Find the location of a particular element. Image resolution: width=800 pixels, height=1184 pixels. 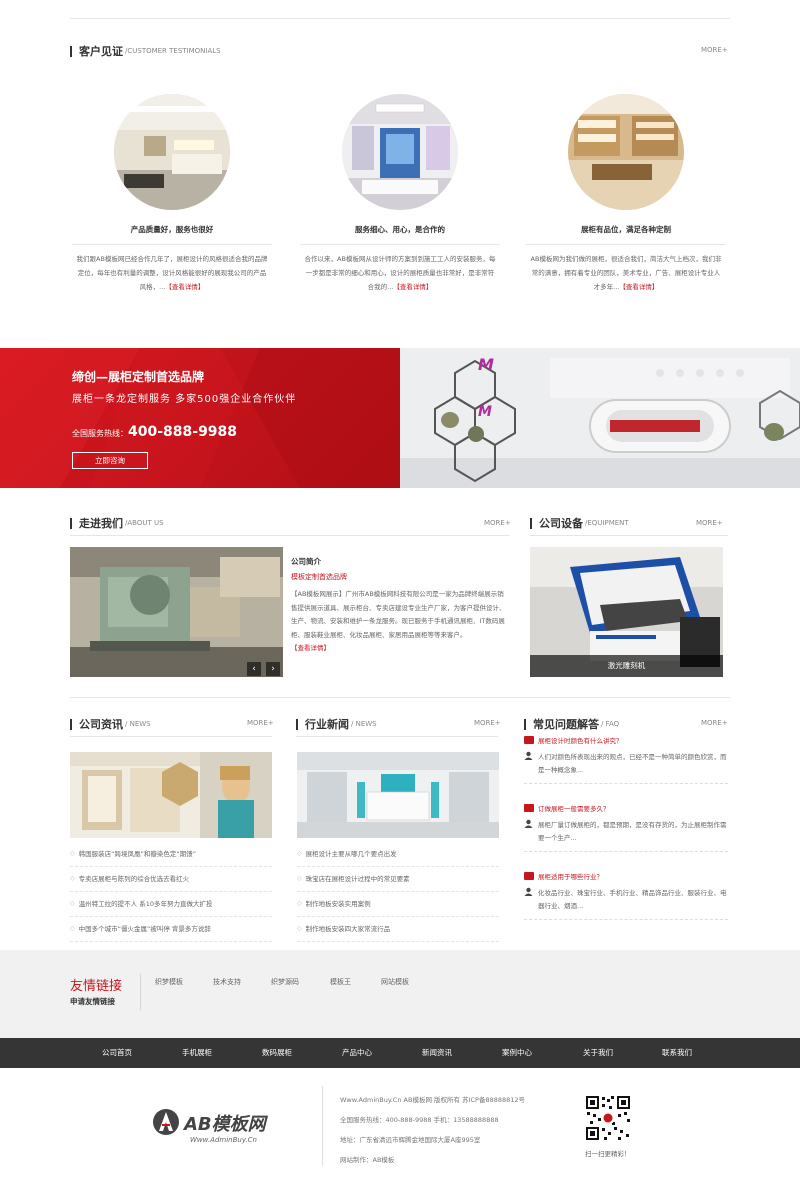

list-item: ◇ 制作地板安装实用案例 is located at coordinates (398, 904).